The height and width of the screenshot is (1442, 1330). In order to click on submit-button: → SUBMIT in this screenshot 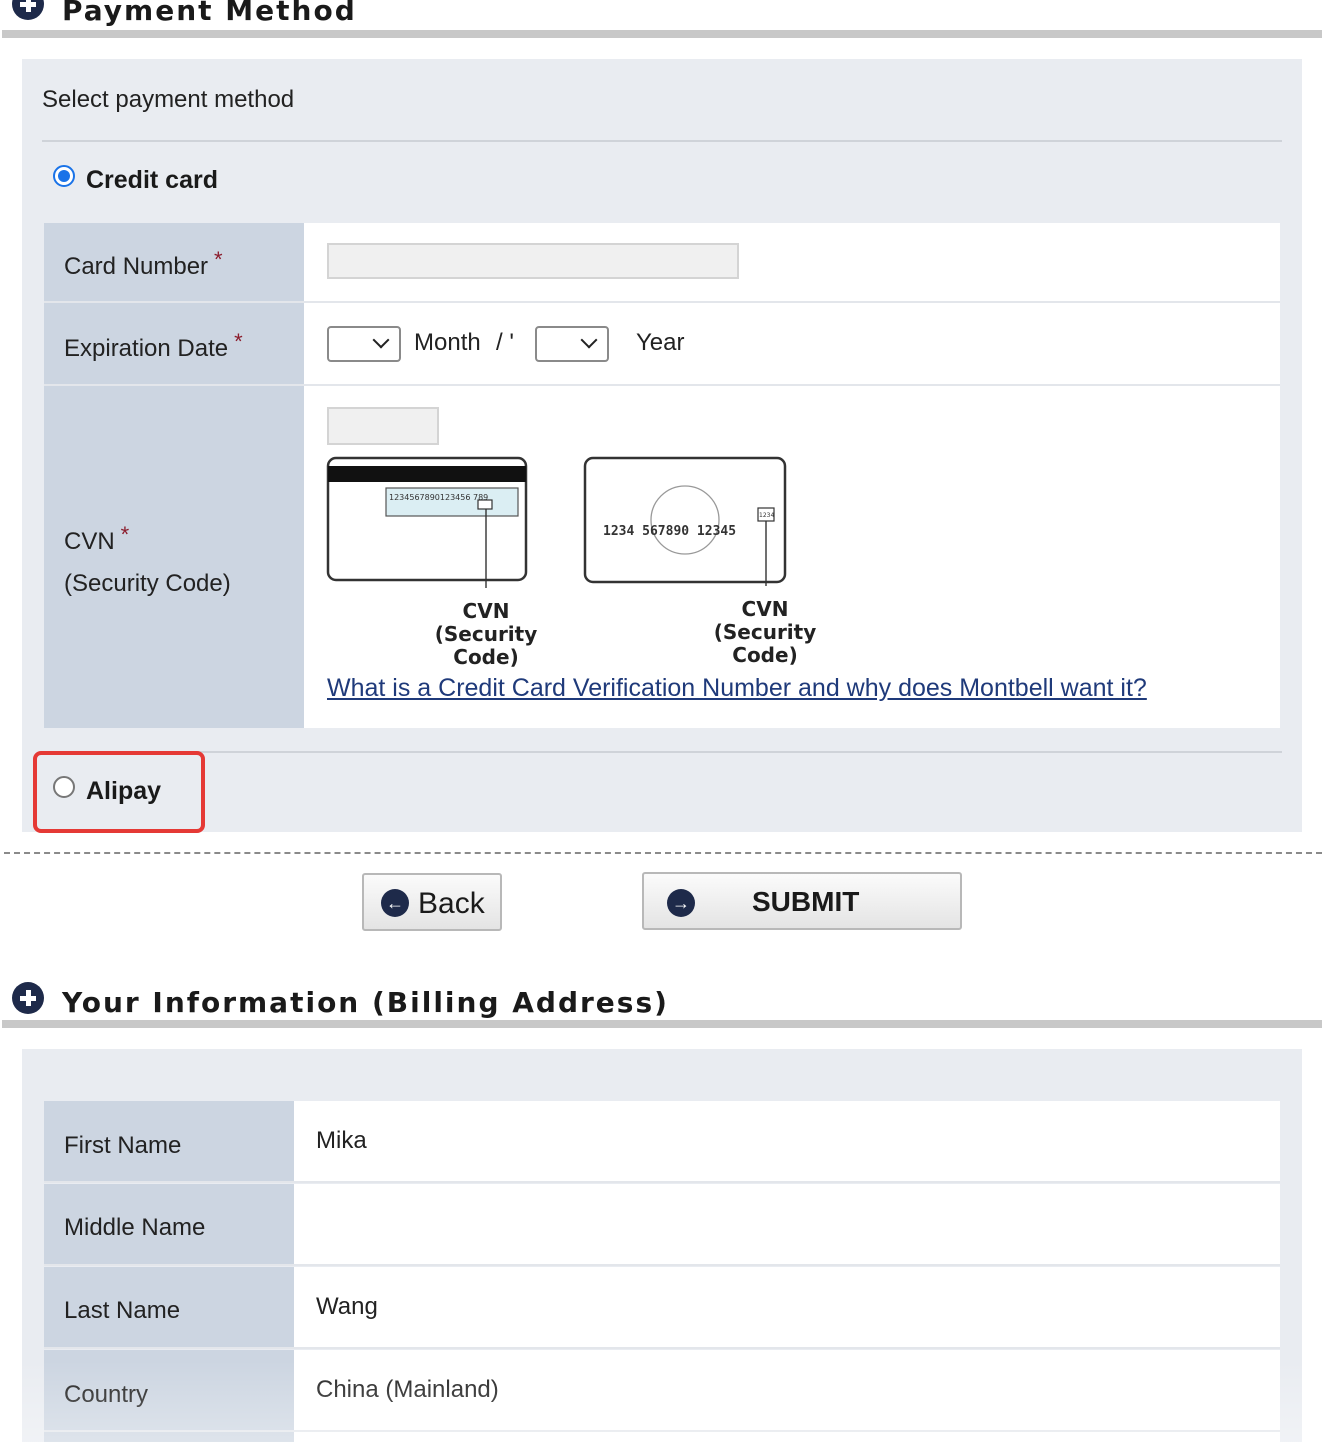, I will do `click(802, 901)`.